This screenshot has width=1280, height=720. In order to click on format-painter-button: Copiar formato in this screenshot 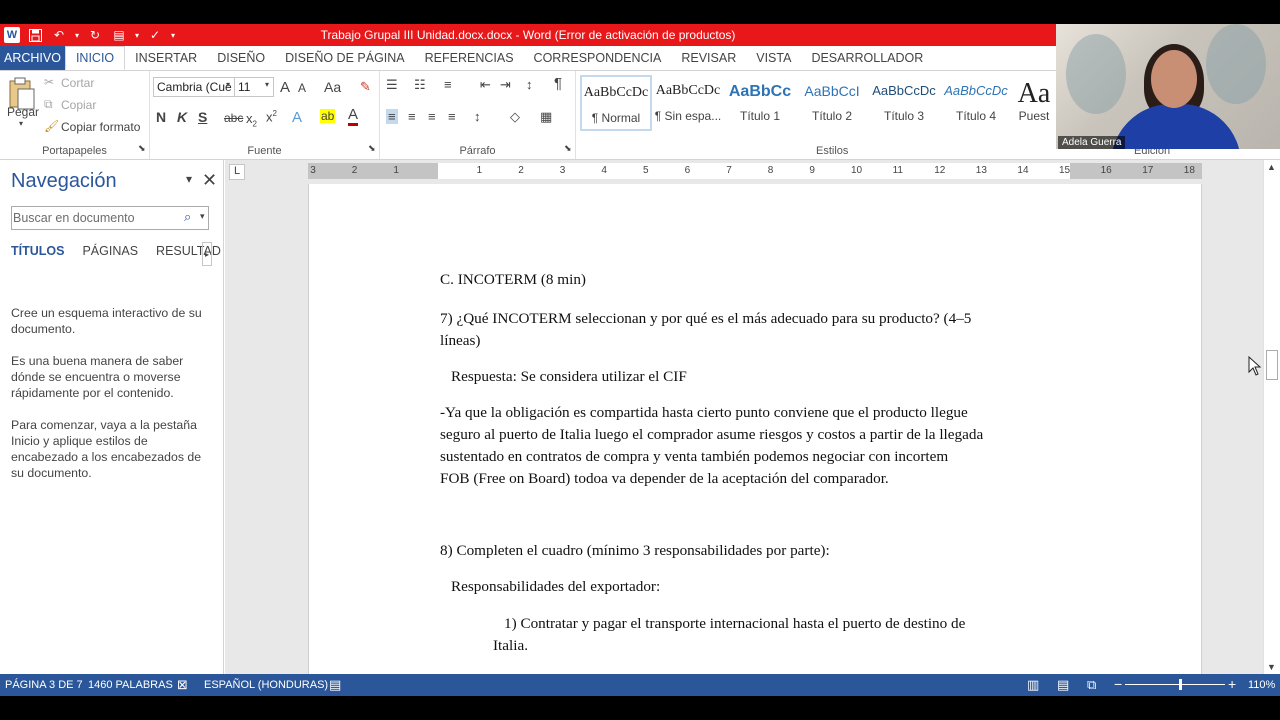, I will do `click(100, 127)`.